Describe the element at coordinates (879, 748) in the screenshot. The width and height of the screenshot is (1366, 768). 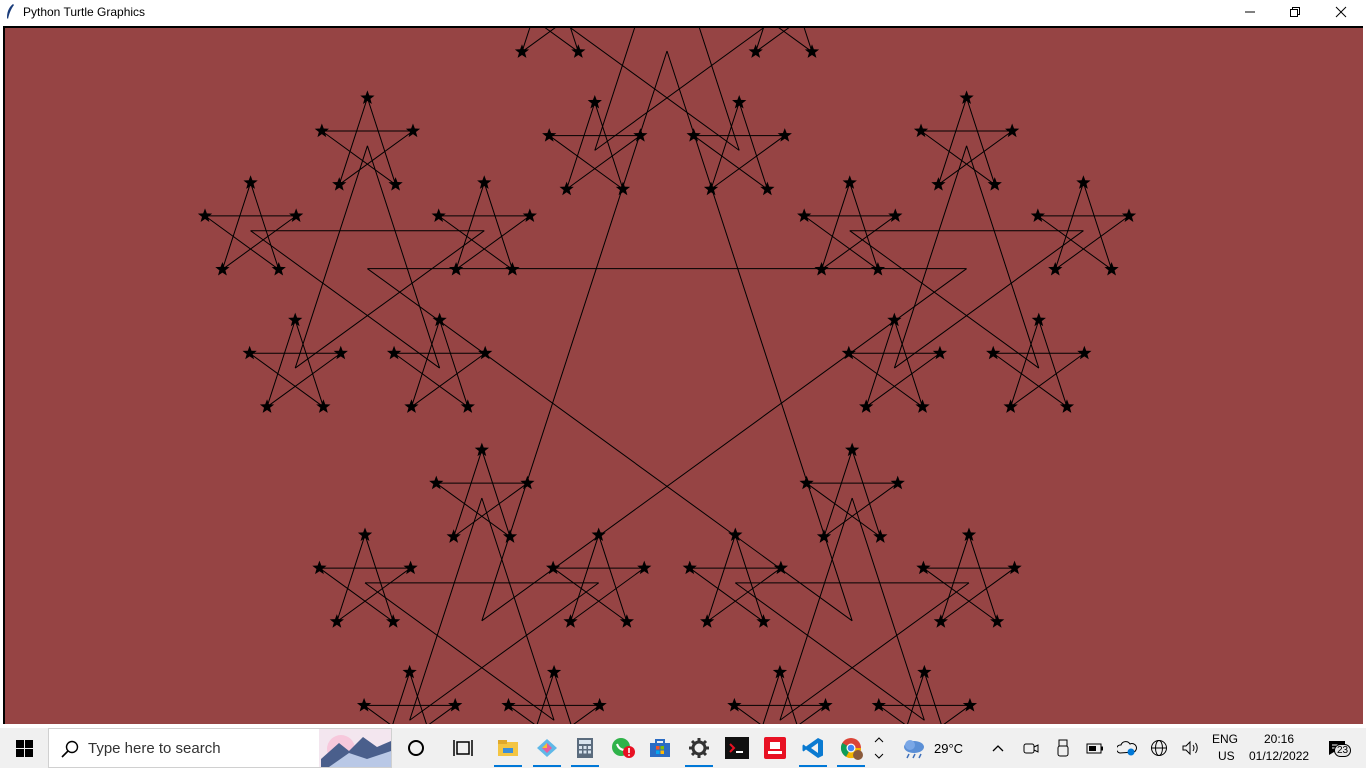
I see `taskbar-scroll-button` at that location.